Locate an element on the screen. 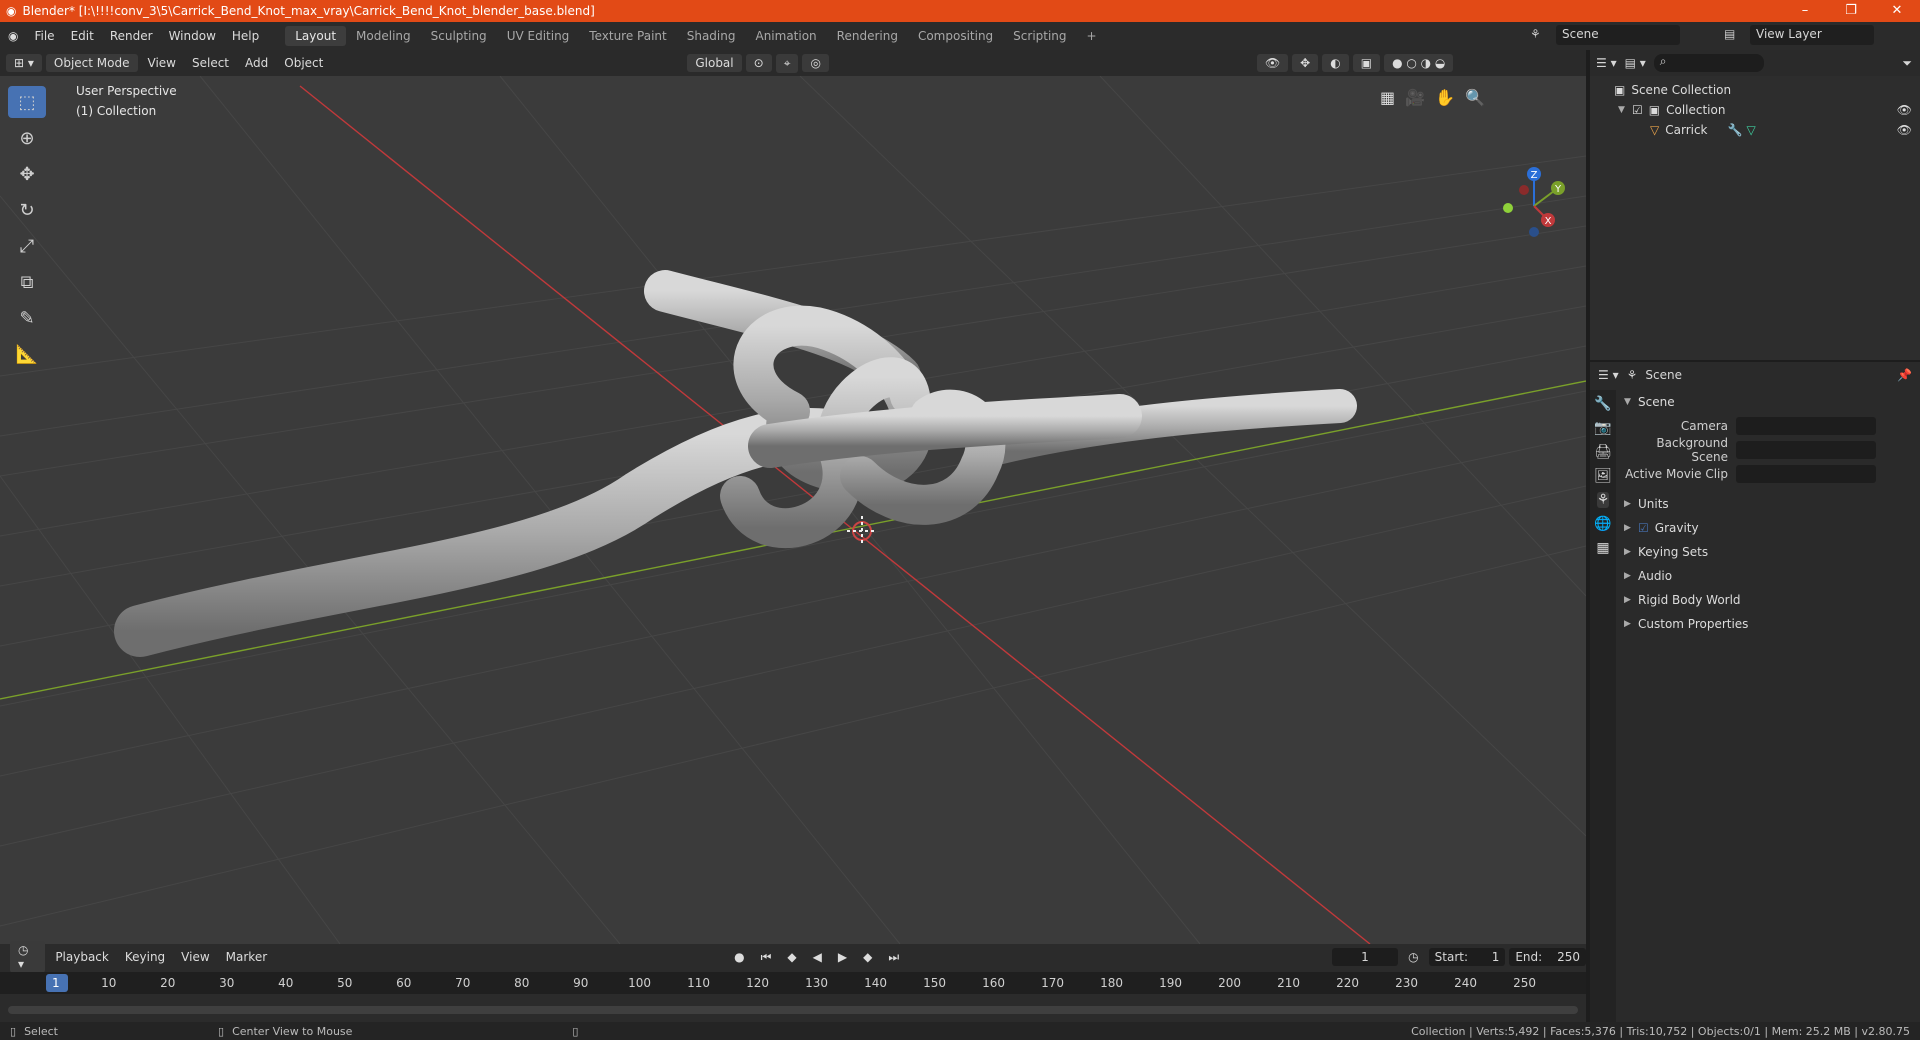  gizmo-neg-y is located at coordinates (1508, 208).